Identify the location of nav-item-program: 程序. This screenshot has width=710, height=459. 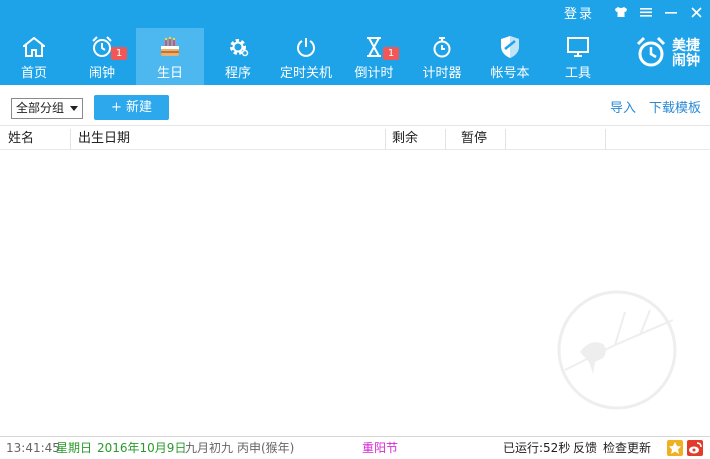
(238, 56).